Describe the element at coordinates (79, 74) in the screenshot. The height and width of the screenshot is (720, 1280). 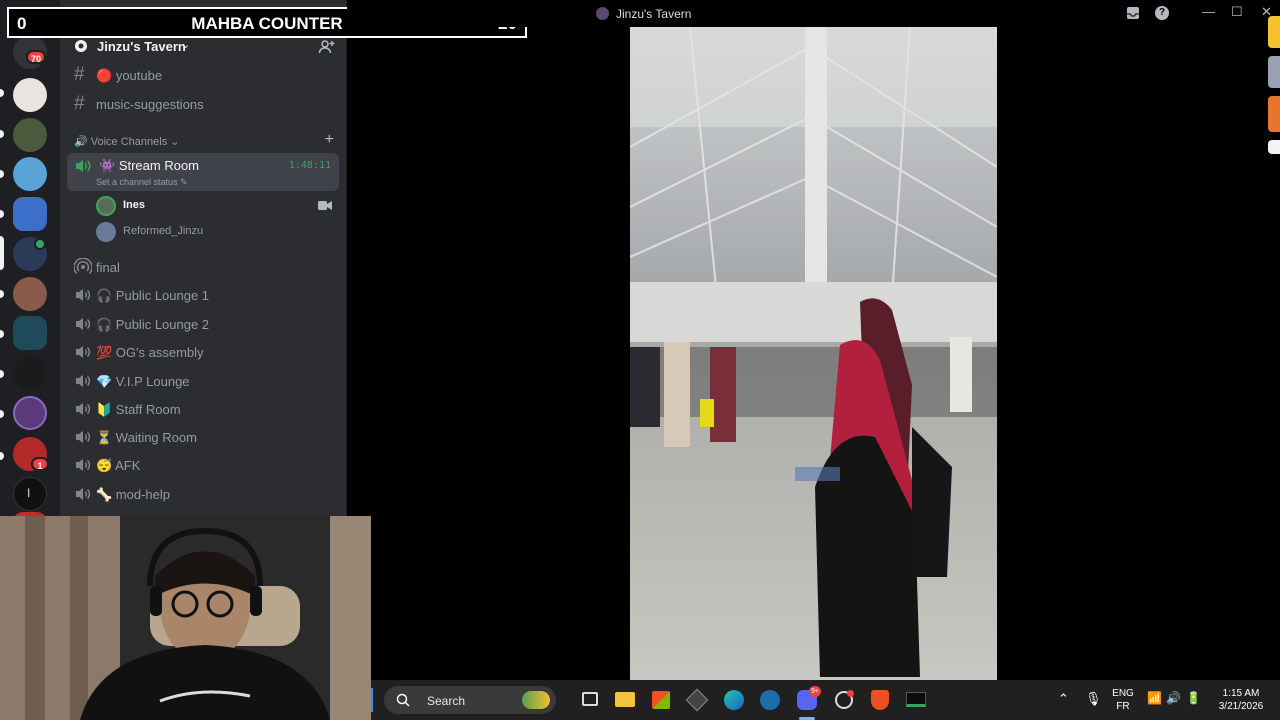
I see `hash-icon: #` at that location.